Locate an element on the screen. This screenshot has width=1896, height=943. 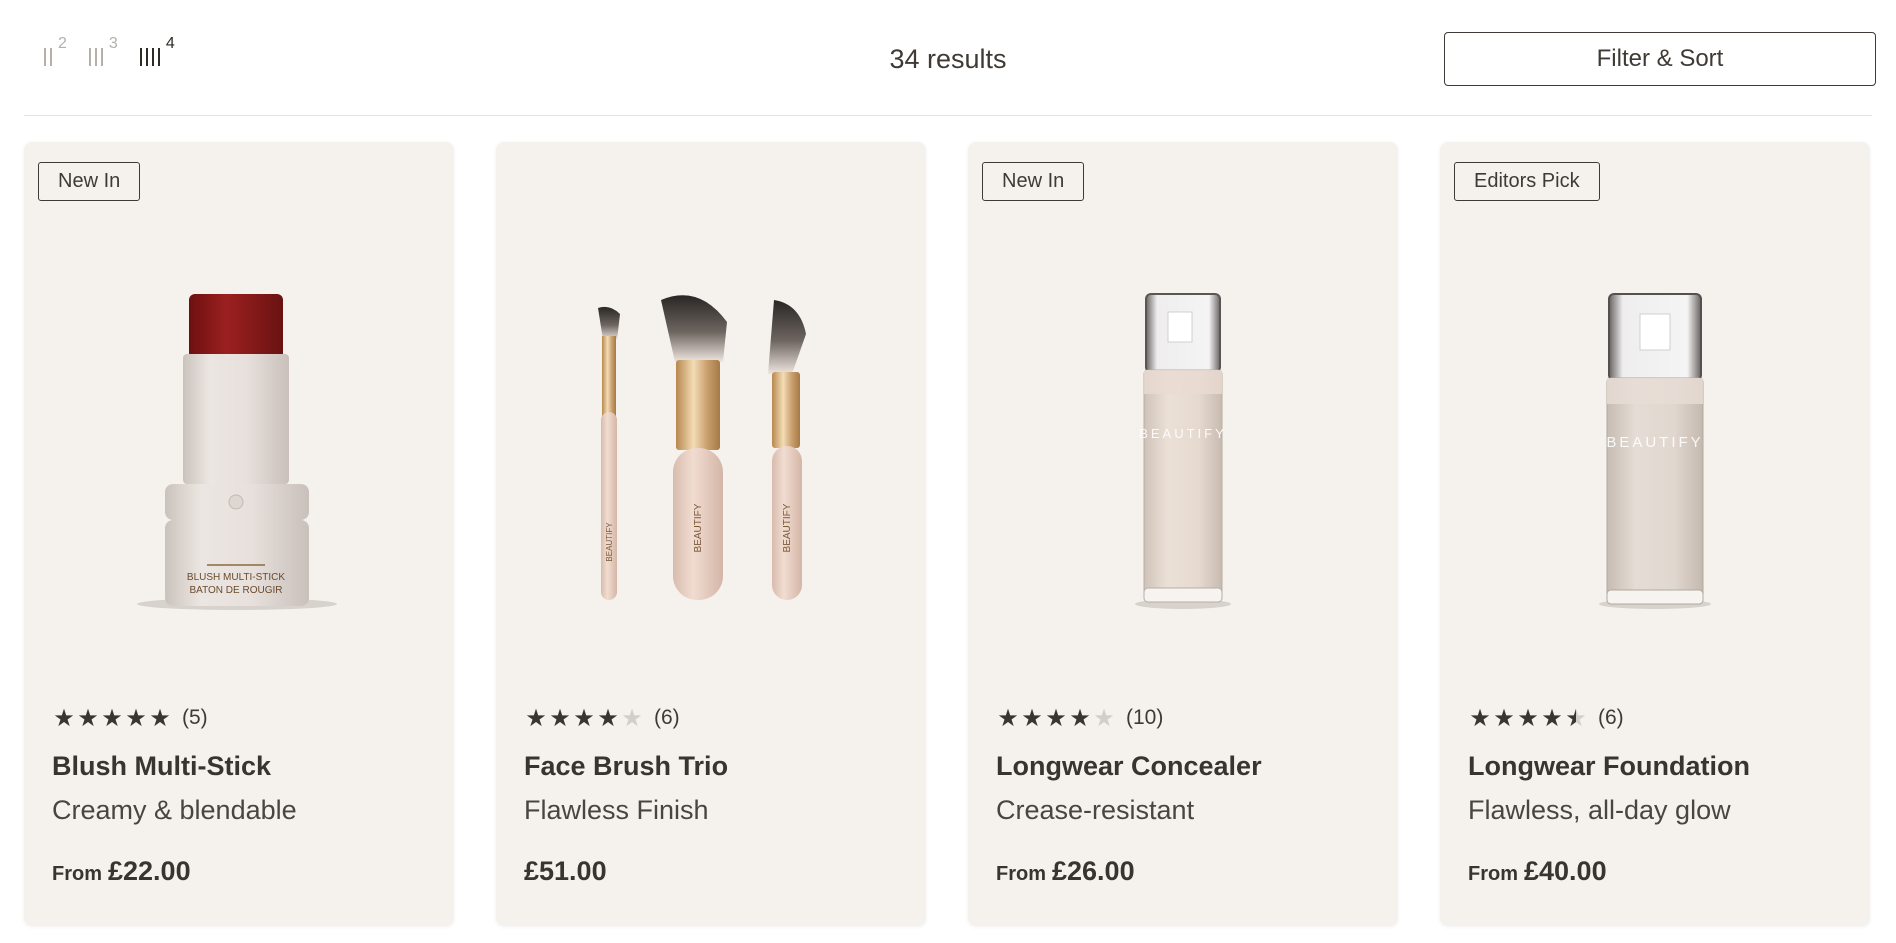
product-price: From £26.00 is located at coordinates (1065, 871).